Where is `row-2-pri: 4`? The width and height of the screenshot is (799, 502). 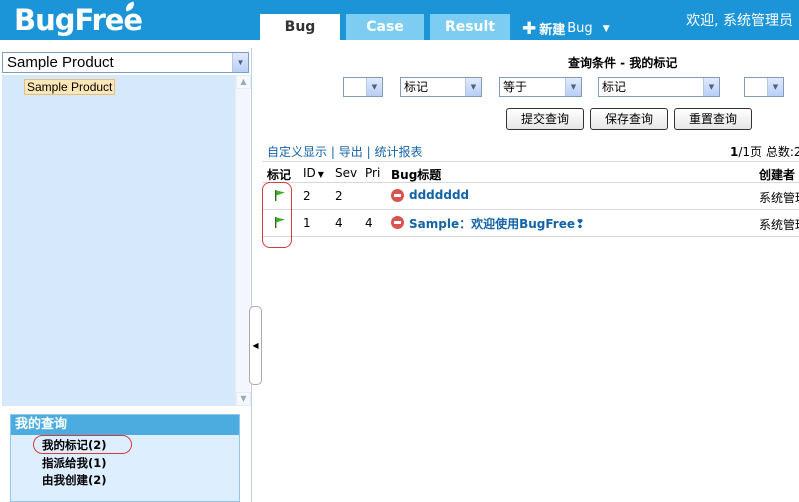
row-2-pri: 4 is located at coordinates (369, 223).